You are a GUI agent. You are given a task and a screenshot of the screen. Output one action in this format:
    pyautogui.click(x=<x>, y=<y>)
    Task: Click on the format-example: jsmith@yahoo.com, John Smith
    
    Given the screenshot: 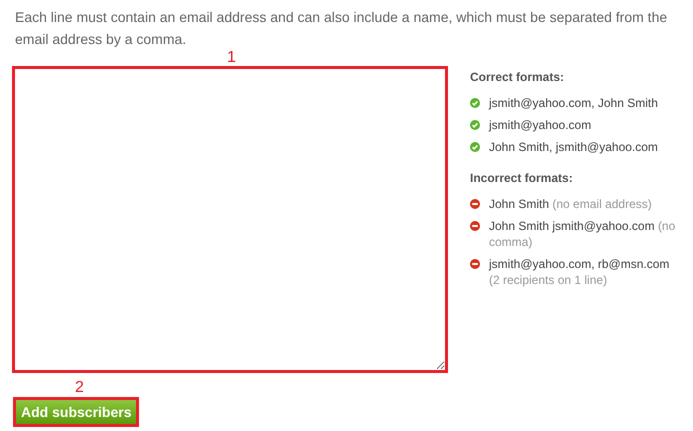 What is the action you would take?
    pyautogui.click(x=573, y=103)
    